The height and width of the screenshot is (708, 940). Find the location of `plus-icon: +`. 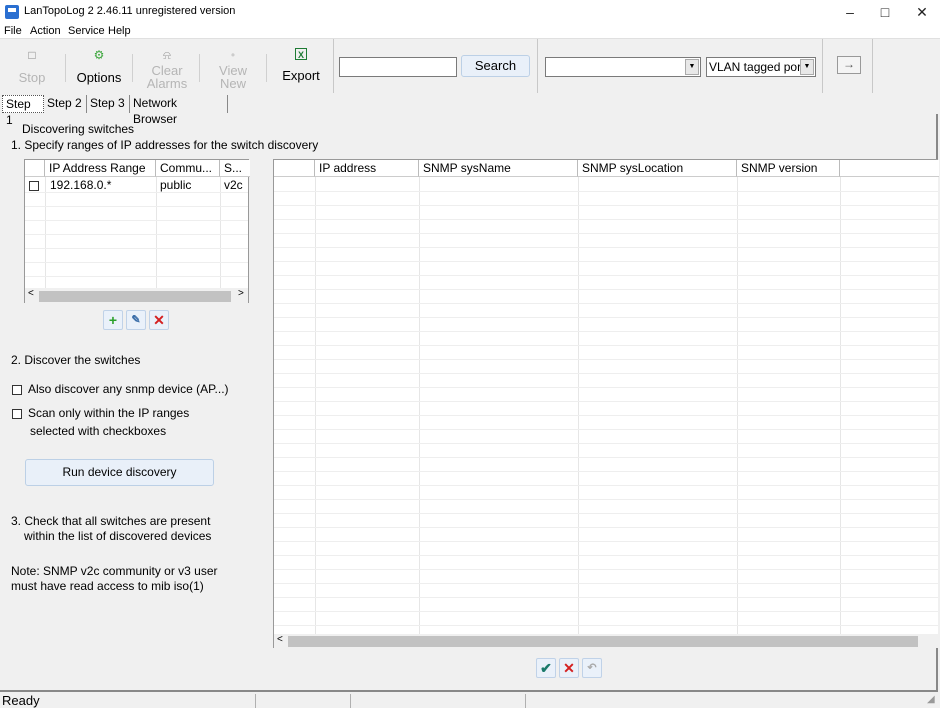

plus-icon: + is located at coordinates (113, 320).